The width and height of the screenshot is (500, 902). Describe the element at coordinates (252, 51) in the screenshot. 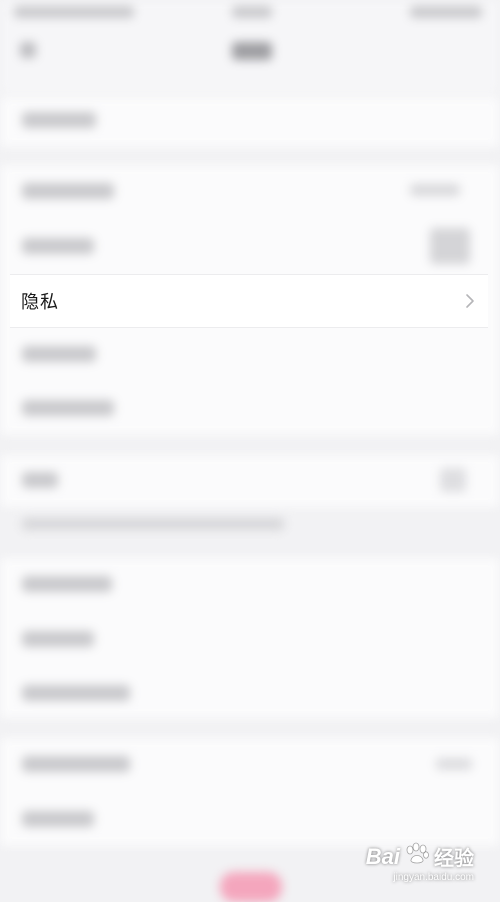

I see `page-title-blurred` at that location.